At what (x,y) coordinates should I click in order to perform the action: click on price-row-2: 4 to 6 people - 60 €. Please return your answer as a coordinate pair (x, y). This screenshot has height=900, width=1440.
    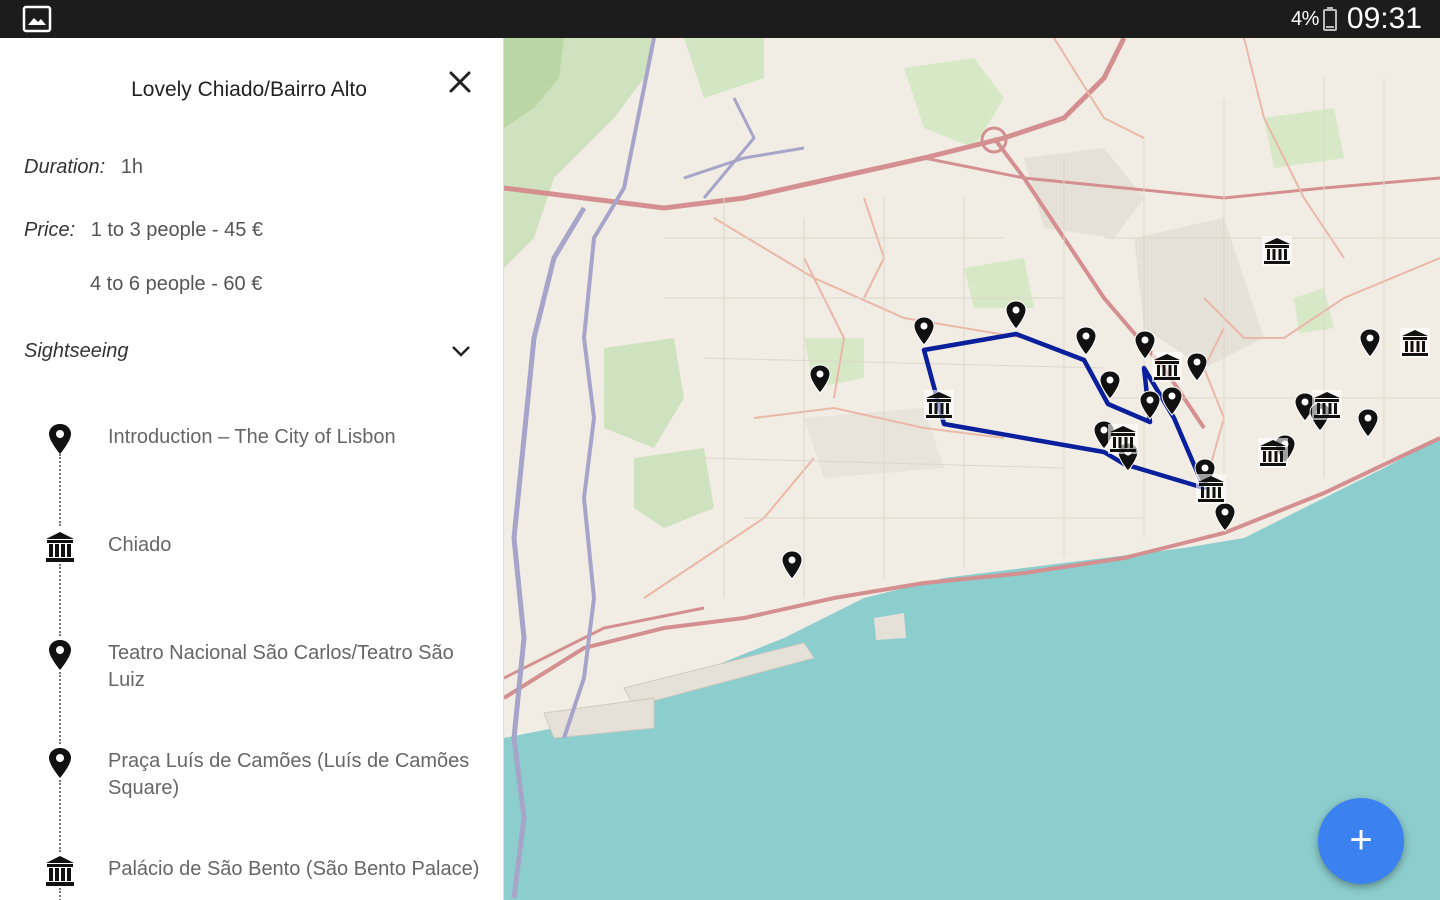
    Looking at the image, I should click on (176, 284).